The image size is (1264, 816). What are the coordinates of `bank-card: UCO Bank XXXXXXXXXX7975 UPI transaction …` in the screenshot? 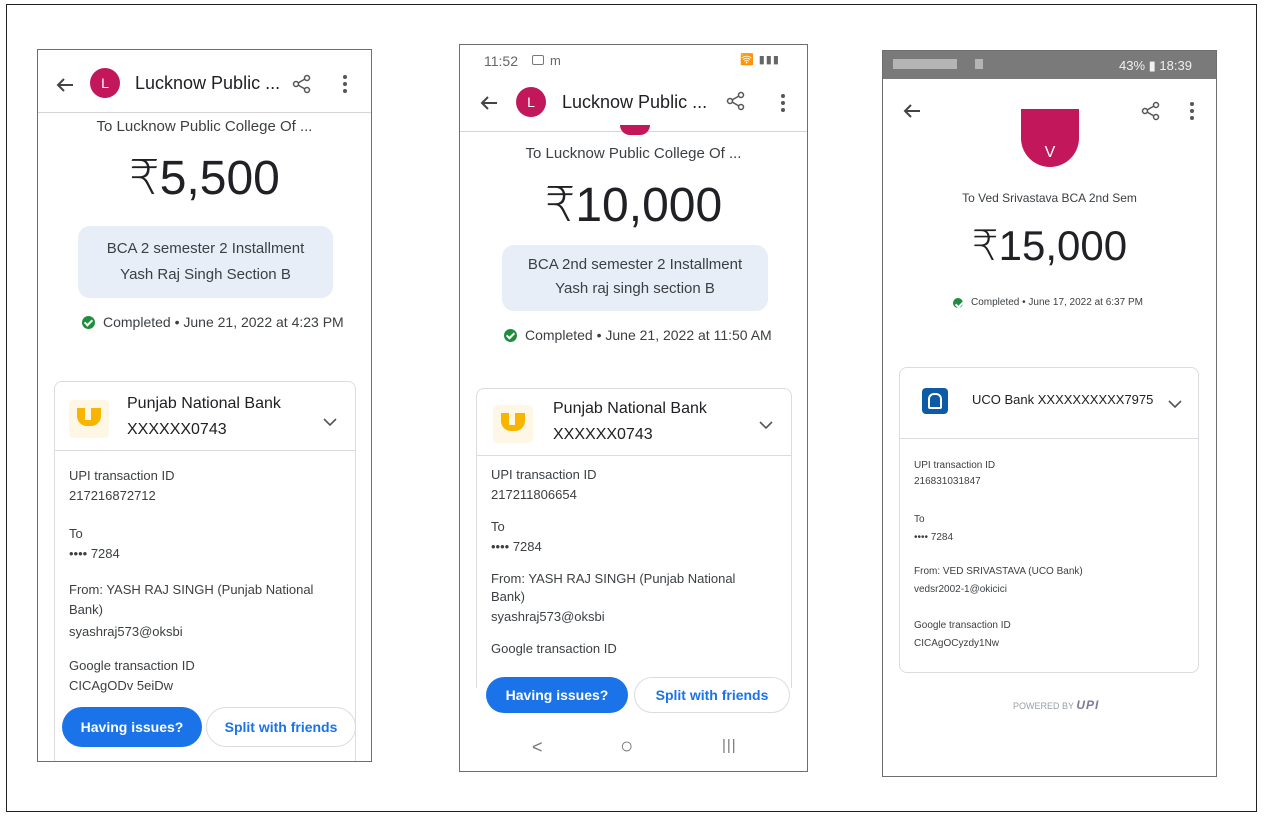 It's located at (1049, 520).